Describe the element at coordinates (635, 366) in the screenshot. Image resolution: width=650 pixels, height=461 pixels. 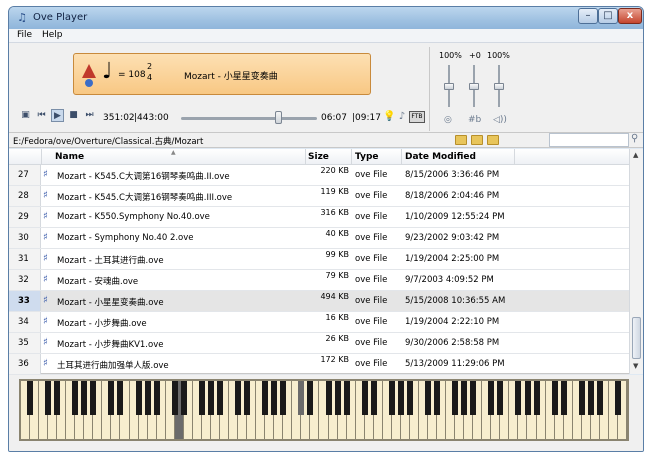
I see `scroll-down-icon: ▼` at that location.